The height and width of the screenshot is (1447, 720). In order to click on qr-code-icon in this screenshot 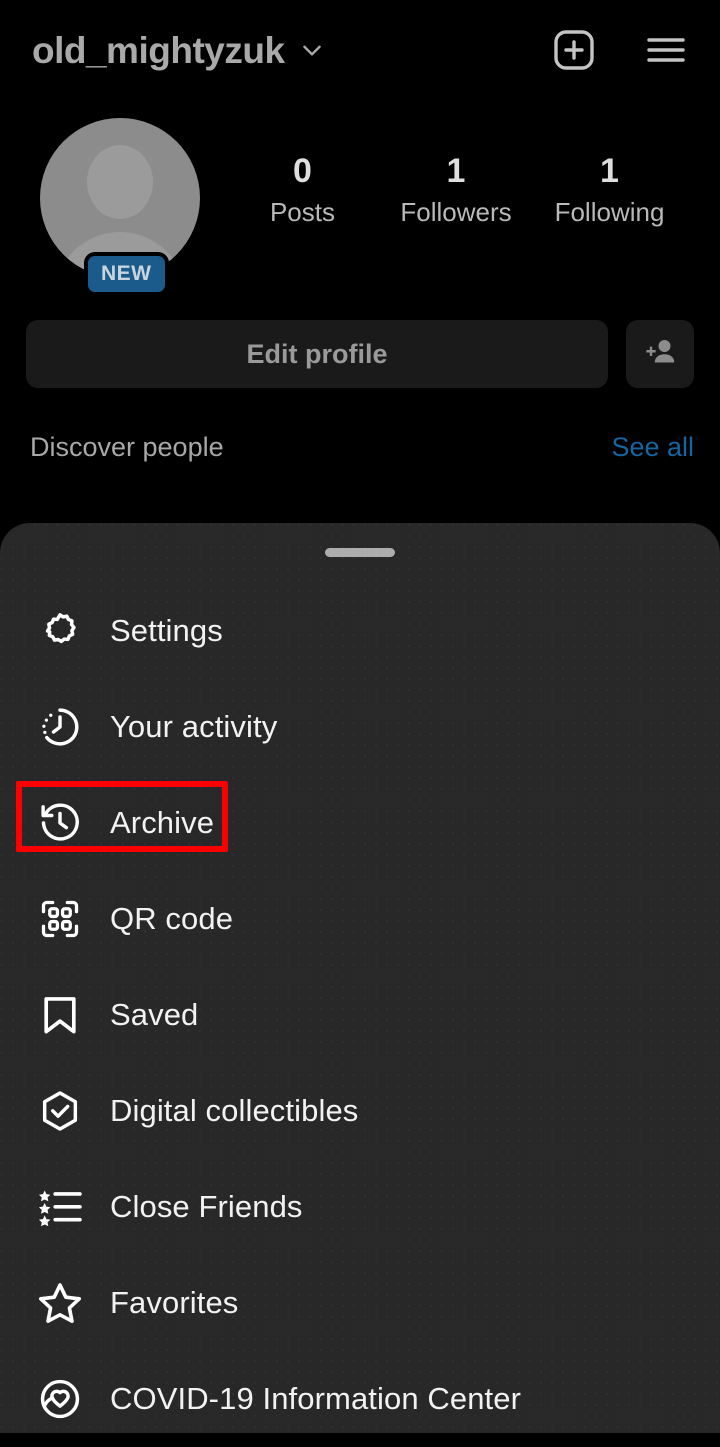, I will do `click(60, 919)`.